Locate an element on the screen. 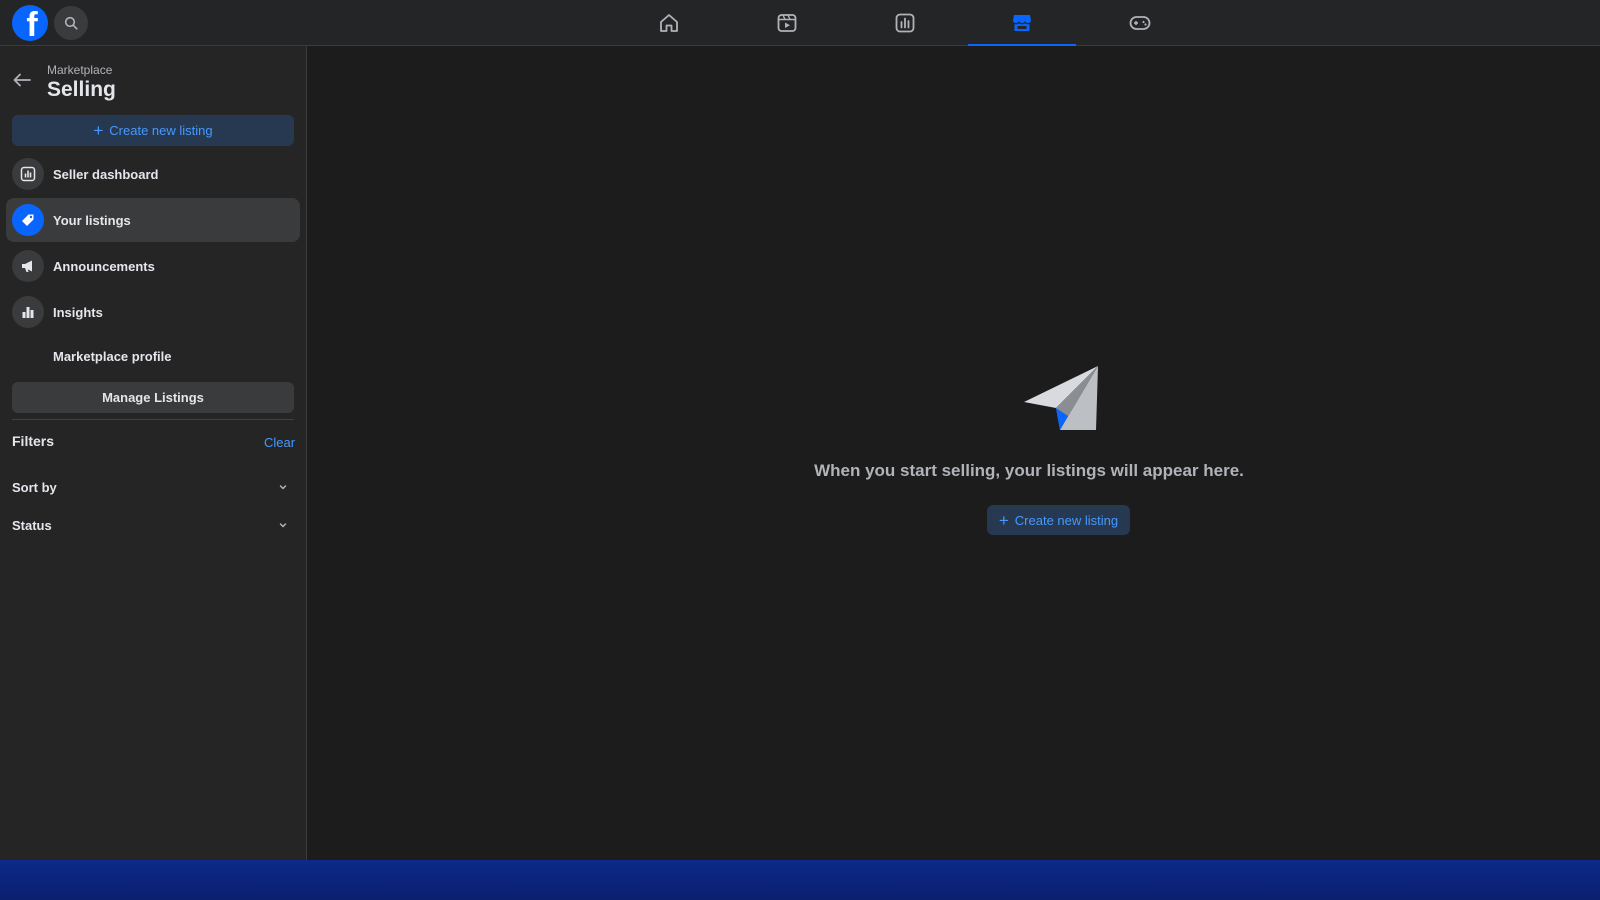 This screenshot has height=900, width=1600. tab-gaming is located at coordinates (1140, 23).